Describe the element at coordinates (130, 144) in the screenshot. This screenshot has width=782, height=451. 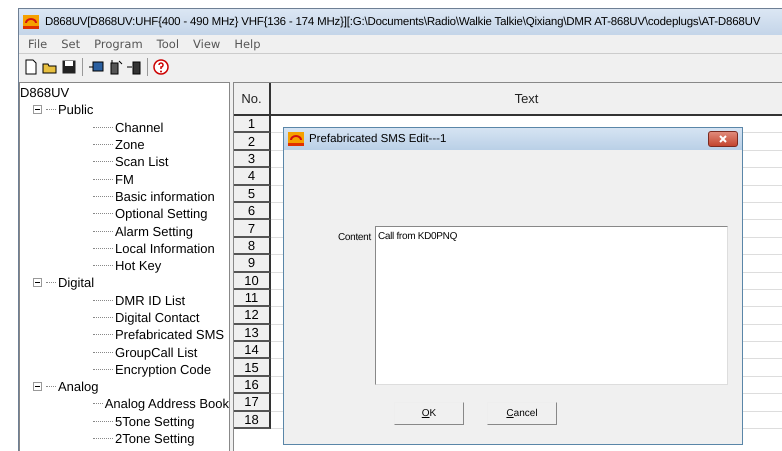
I see `tree-item: Zone` at that location.